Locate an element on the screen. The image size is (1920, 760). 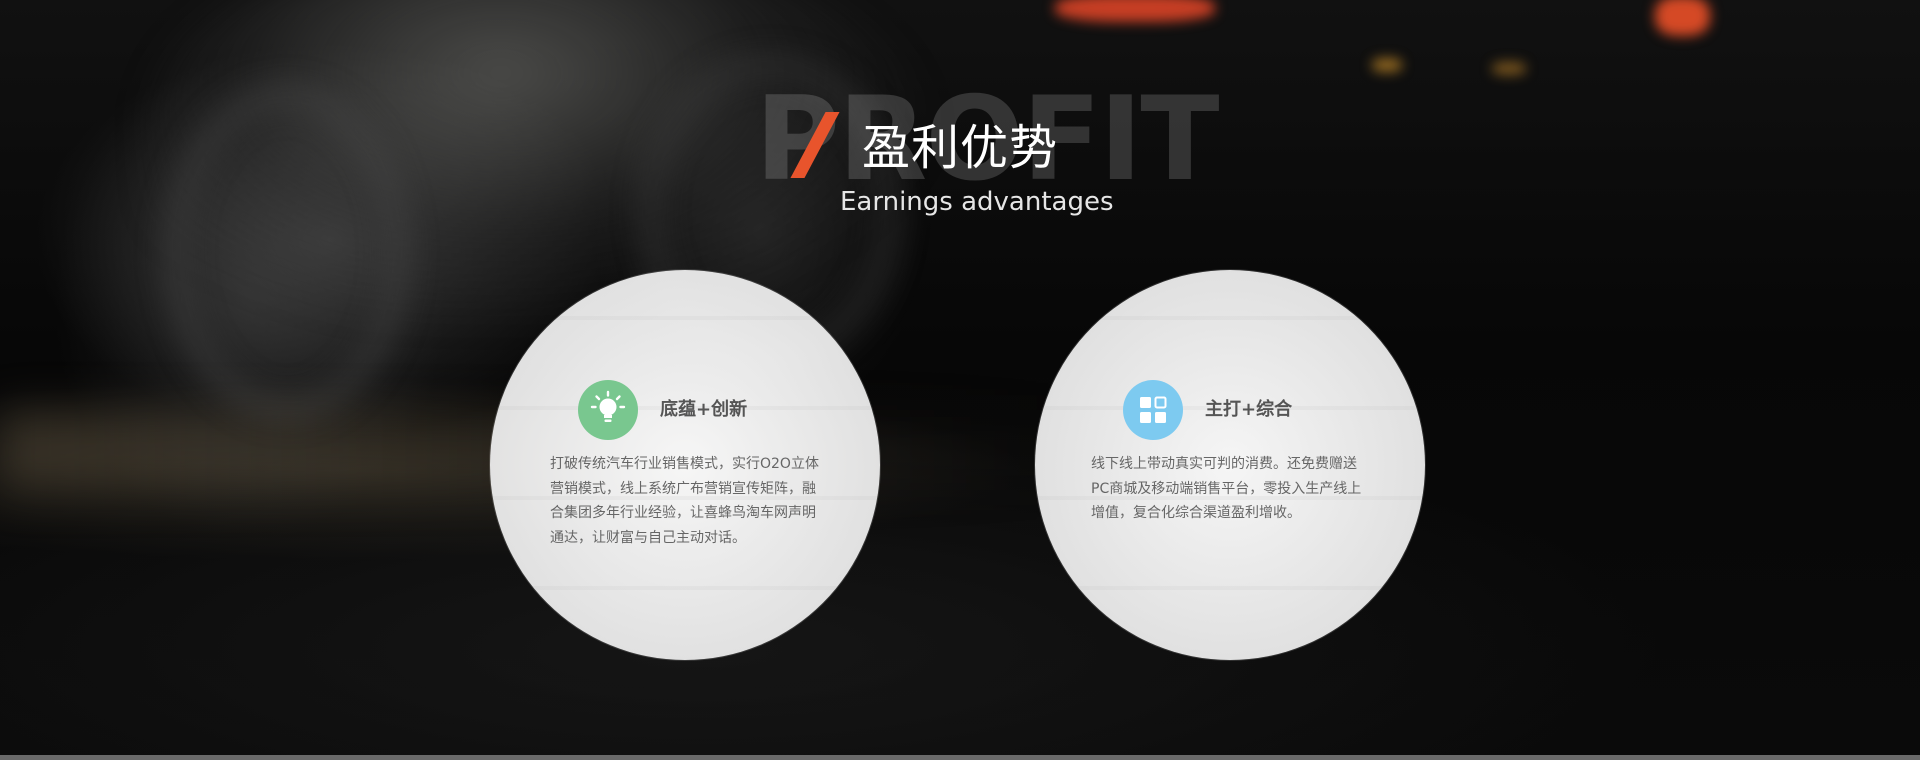
background-wheel-left is located at coordinates (287, 252).